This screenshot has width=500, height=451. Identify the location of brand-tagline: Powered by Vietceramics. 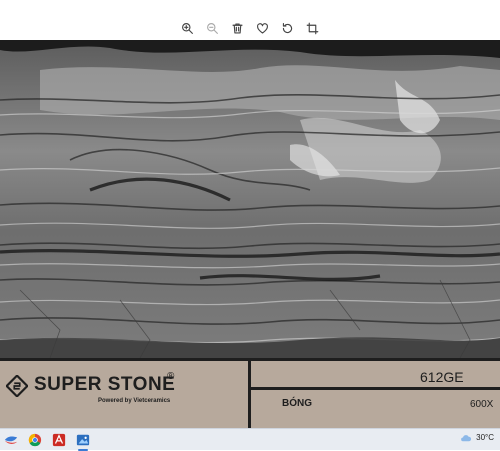
(134, 401).